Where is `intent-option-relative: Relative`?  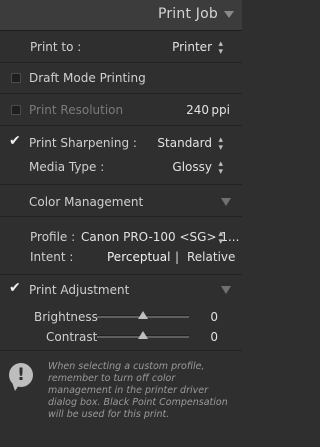
intent-option-relative: Relative is located at coordinates (211, 257).